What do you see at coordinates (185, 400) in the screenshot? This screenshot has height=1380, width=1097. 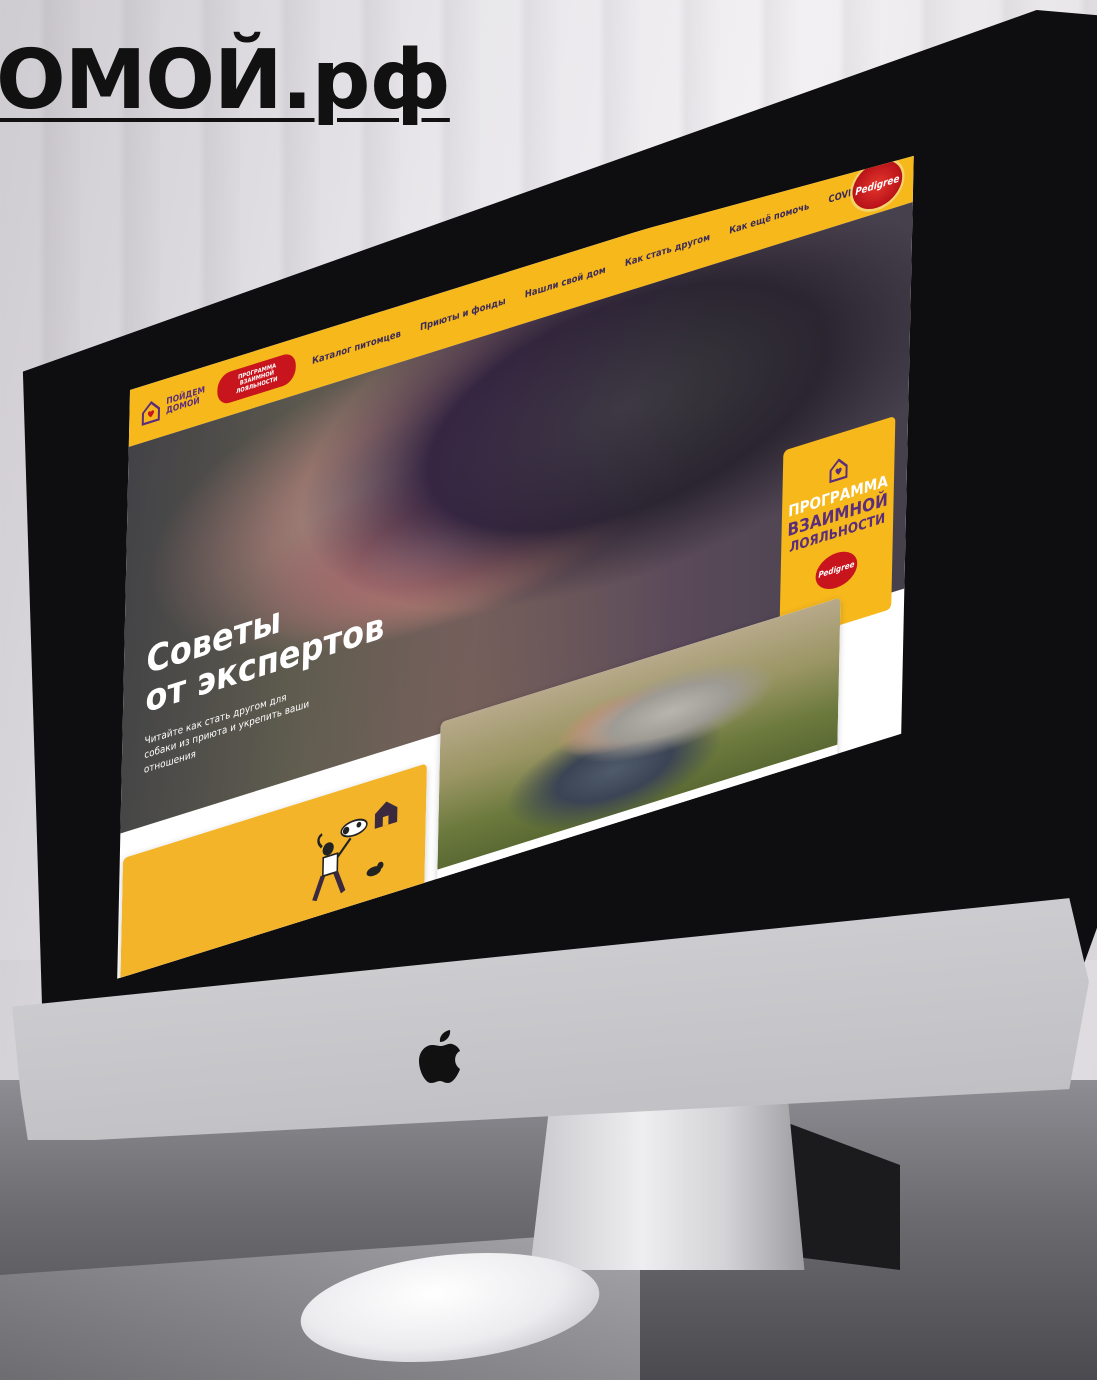 I see `logo-text: ПОЙДЕМ ДОМОЙ` at bounding box center [185, 400].